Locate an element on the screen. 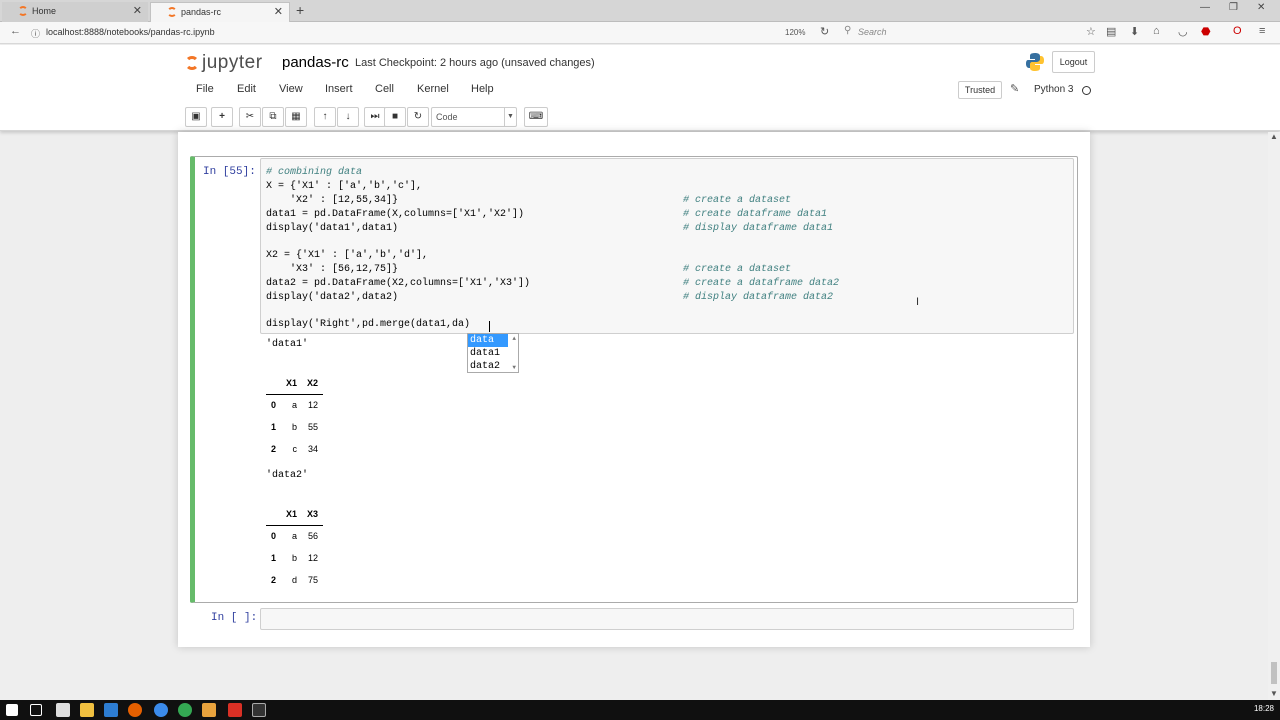 The width and height of the screenshot is (1280, 720). jupyter-favicon-icon is located at coordinates (23, 11).